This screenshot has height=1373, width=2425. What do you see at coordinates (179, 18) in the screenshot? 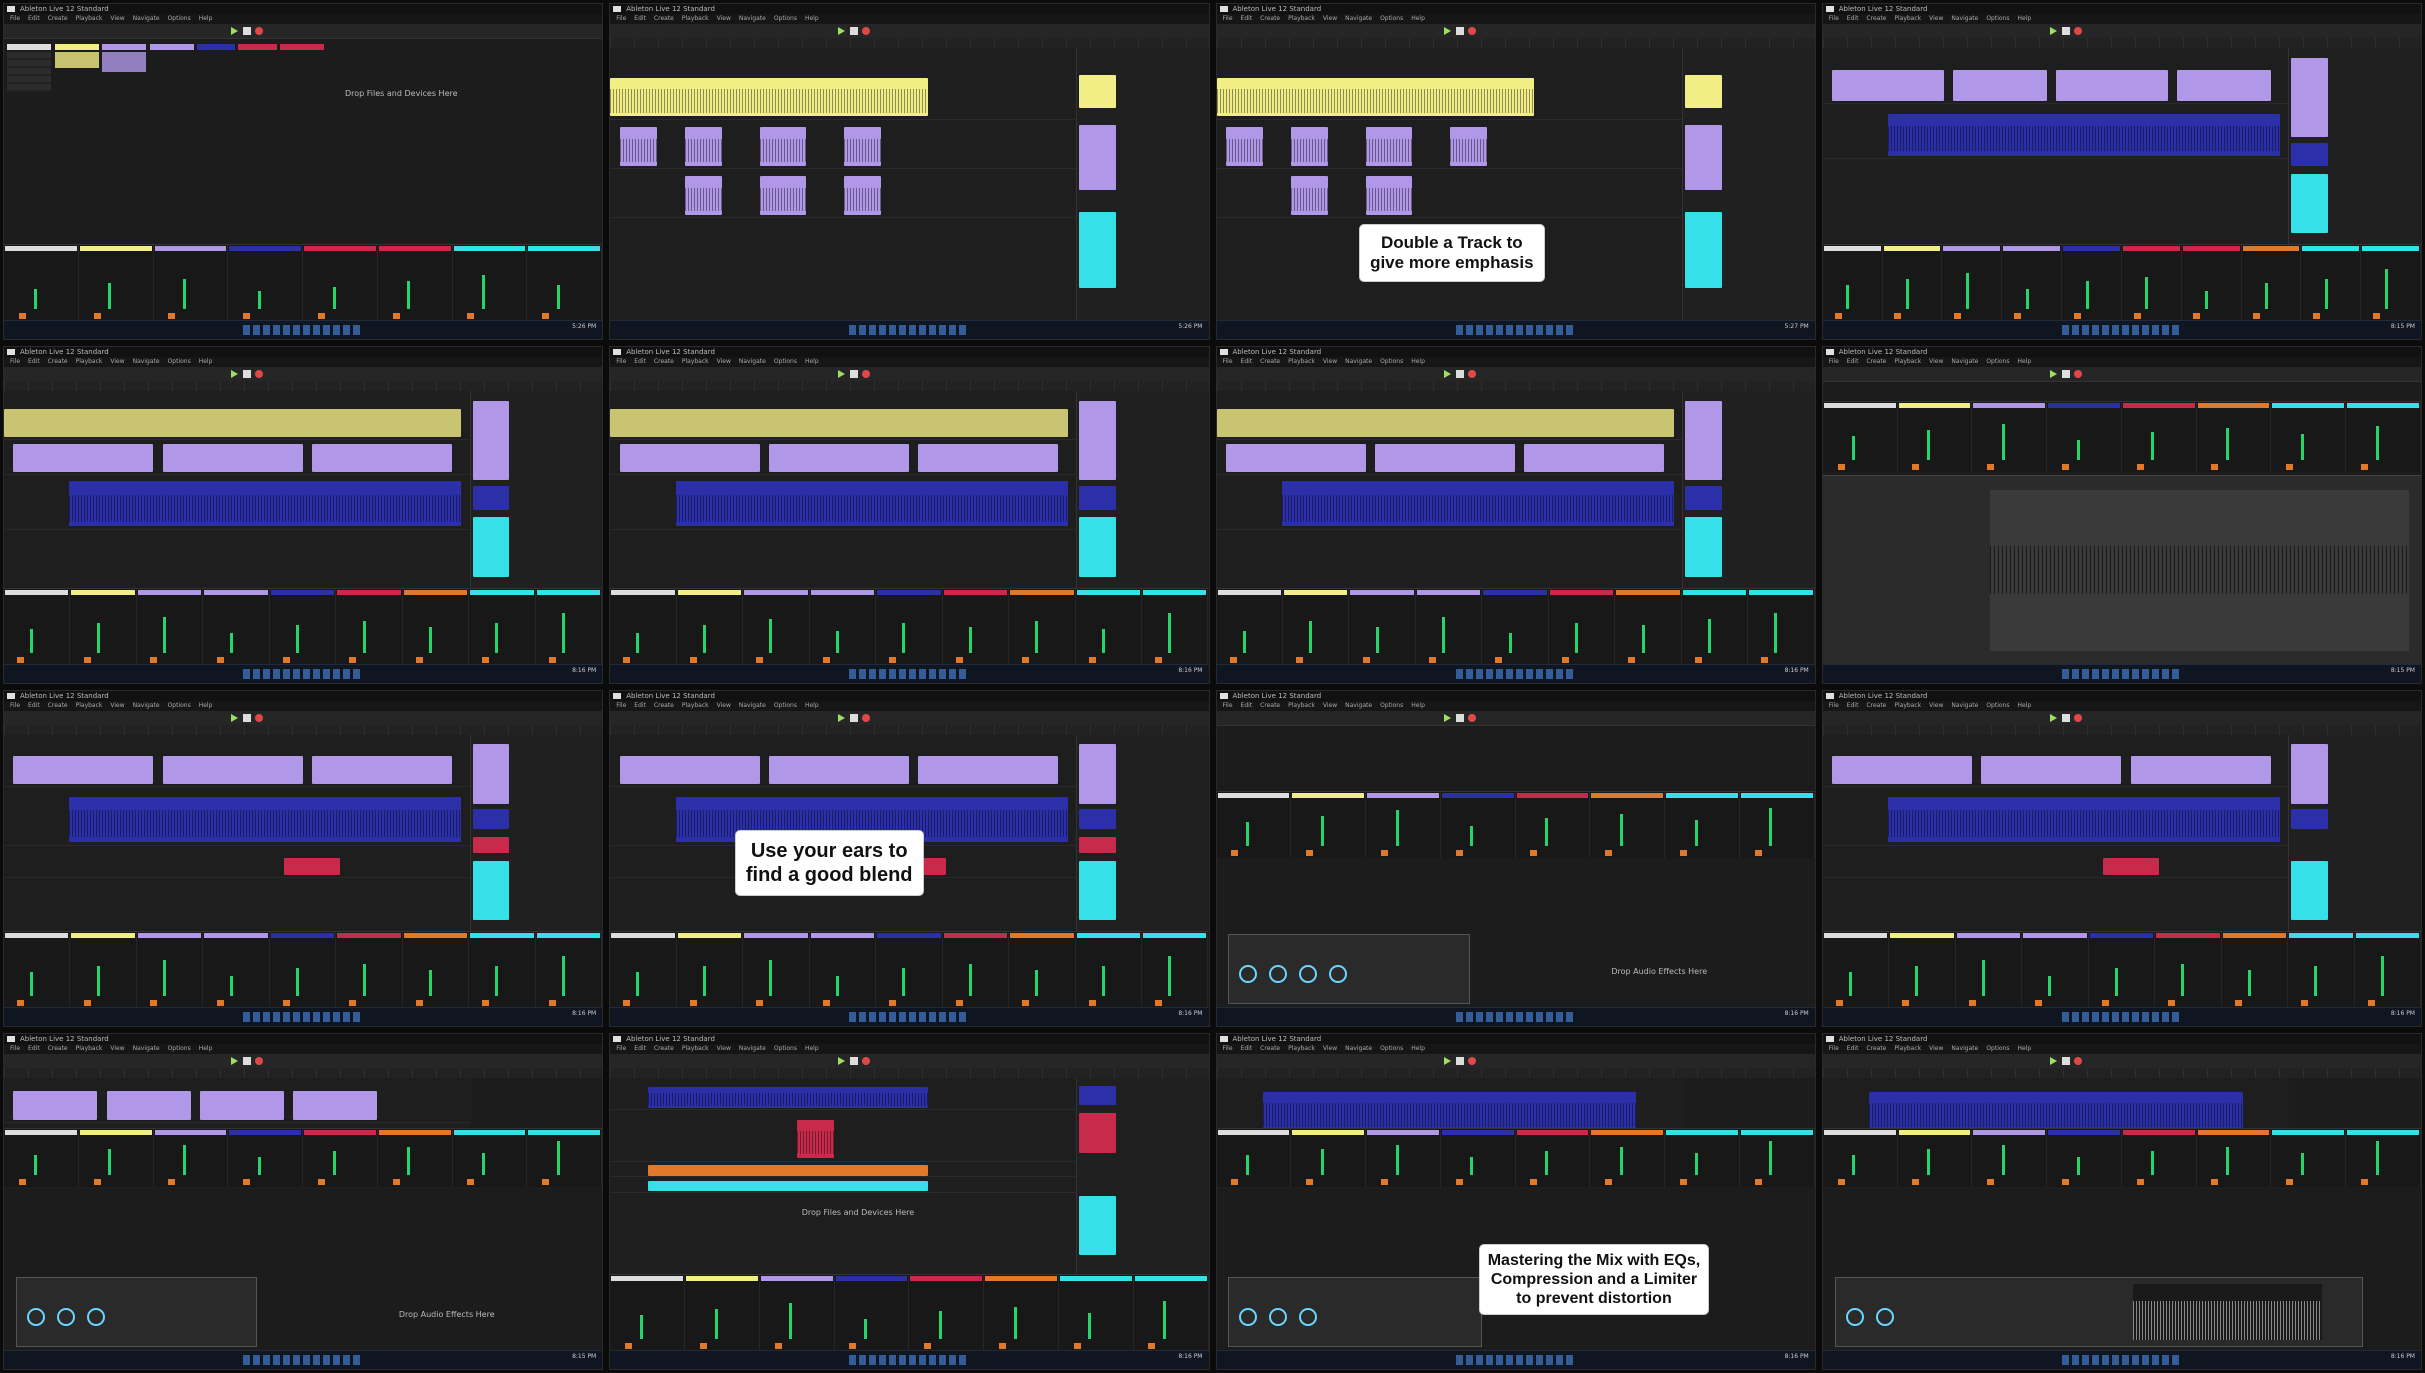
I see `menu-options: Options` at bounding box center [179, 18].